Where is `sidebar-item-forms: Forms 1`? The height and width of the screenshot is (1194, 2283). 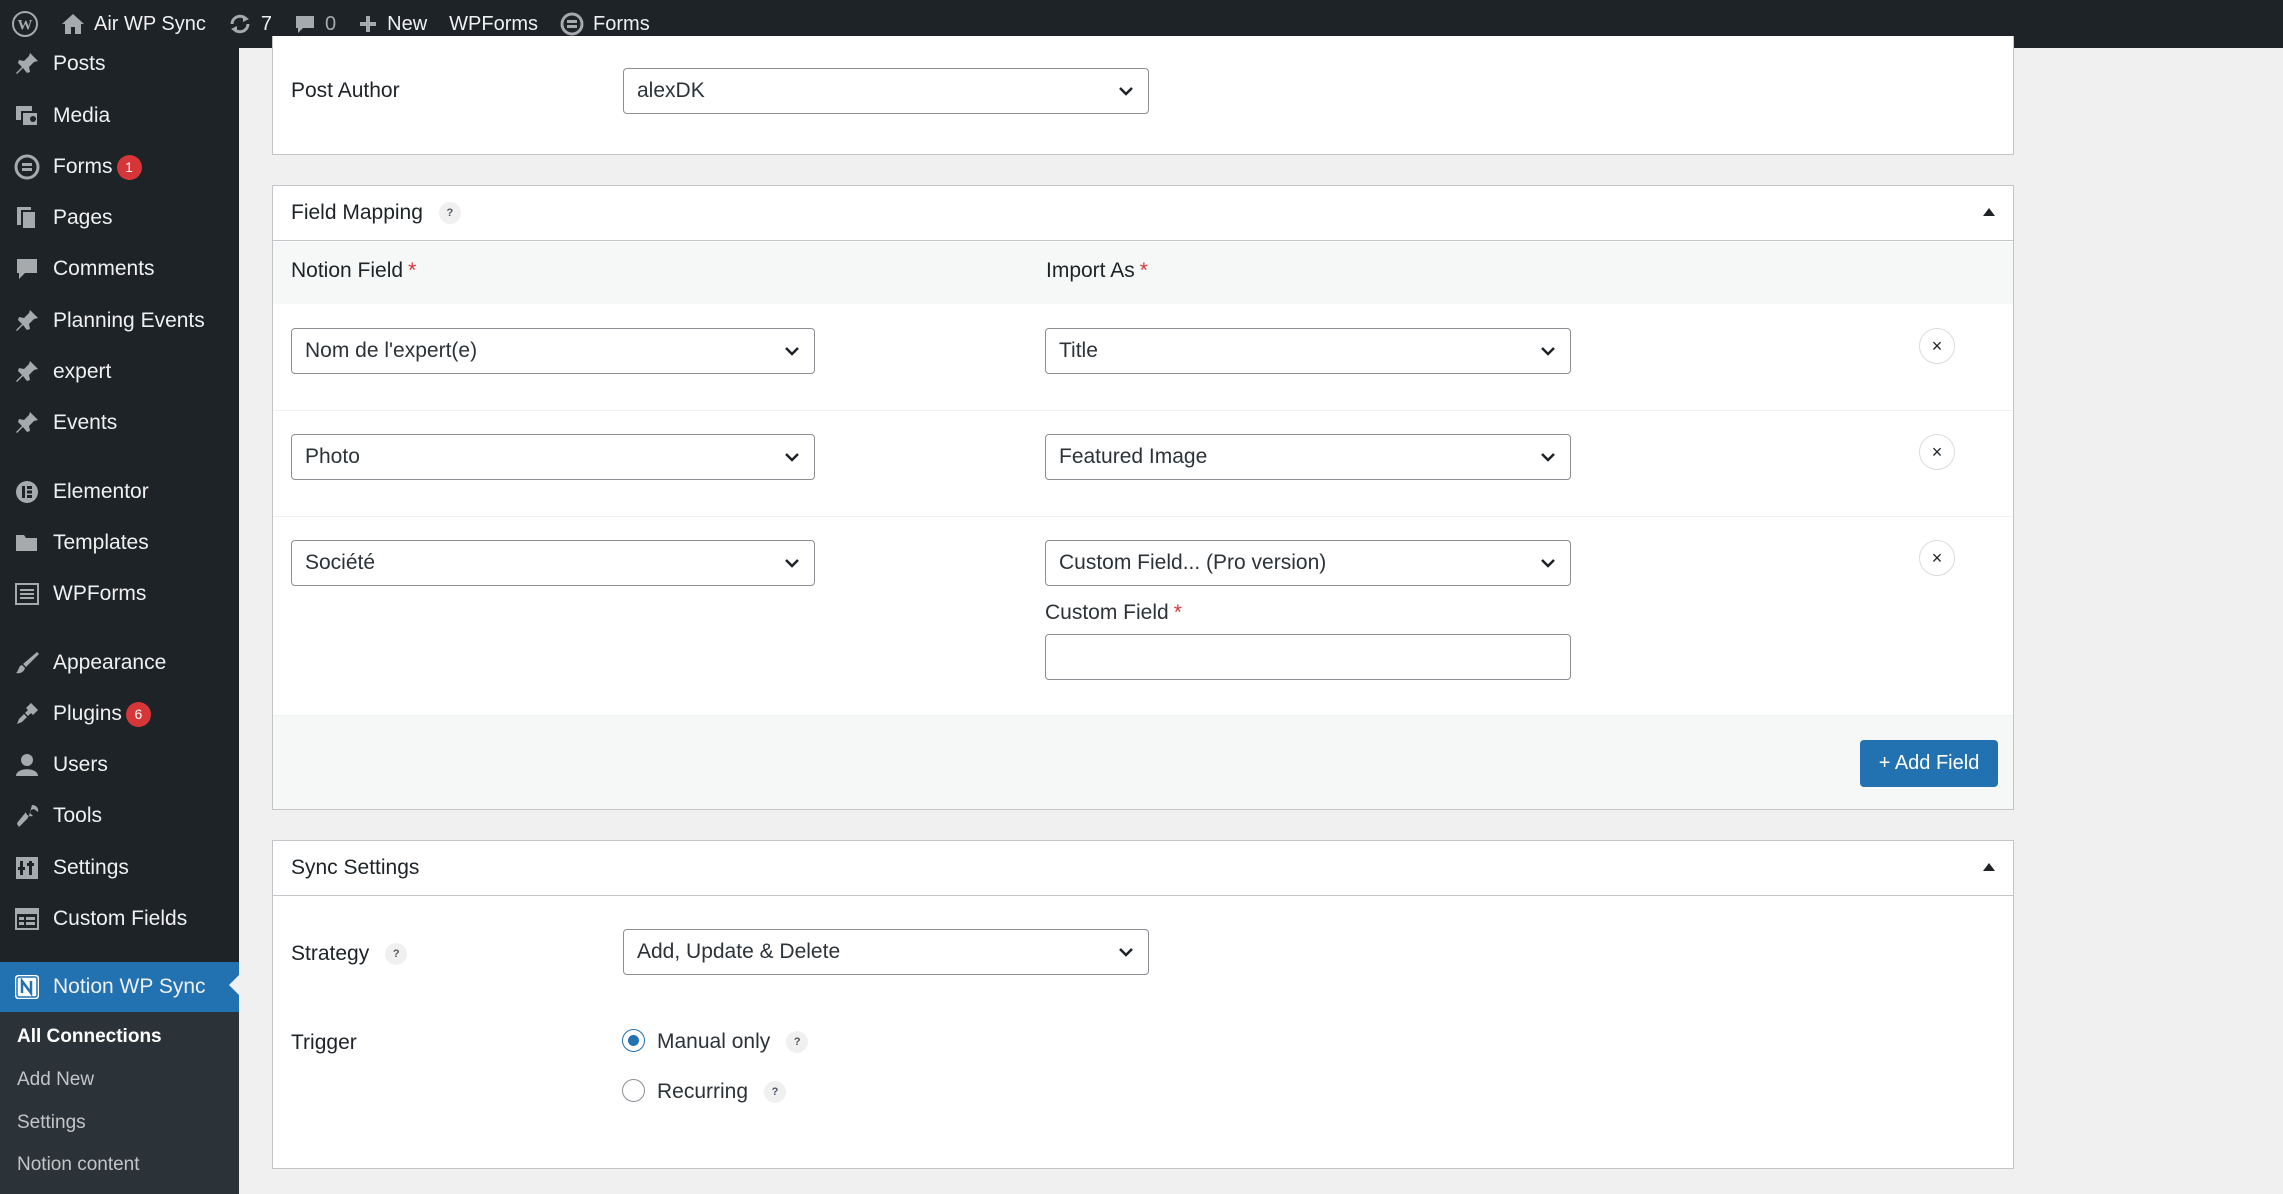 sidebar-item-forms: Forms 1 is located at coordinates (119, 167).